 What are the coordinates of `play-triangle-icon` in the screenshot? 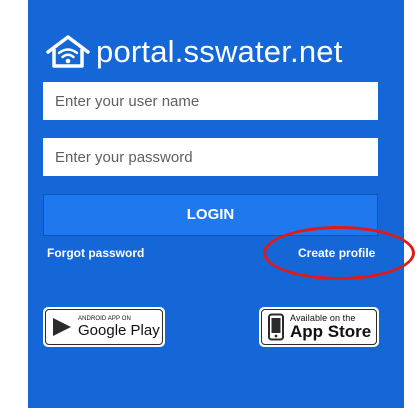 It's located at (62, 327).